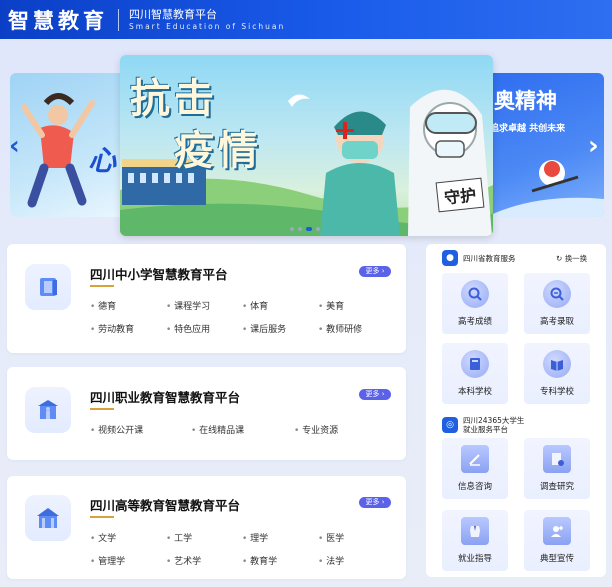  Describe the element at coordinates (173, 15) in the screenshot. I see `platform-name-cn: 四川智慧教育平台` at that location.